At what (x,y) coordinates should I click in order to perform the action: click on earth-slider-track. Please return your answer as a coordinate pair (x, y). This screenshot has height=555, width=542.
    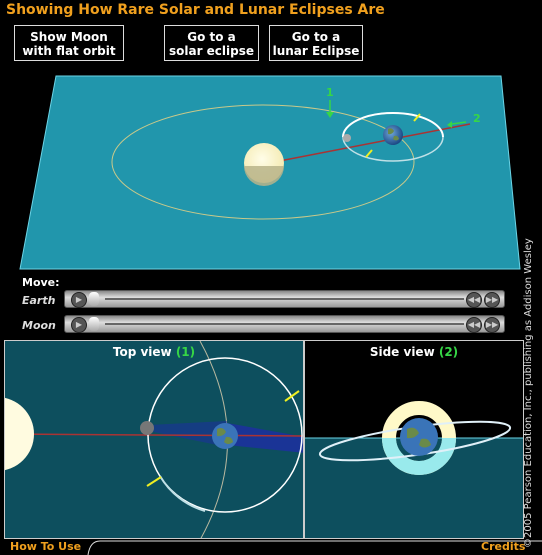
    Looking at the image, I should click on (284, 299).